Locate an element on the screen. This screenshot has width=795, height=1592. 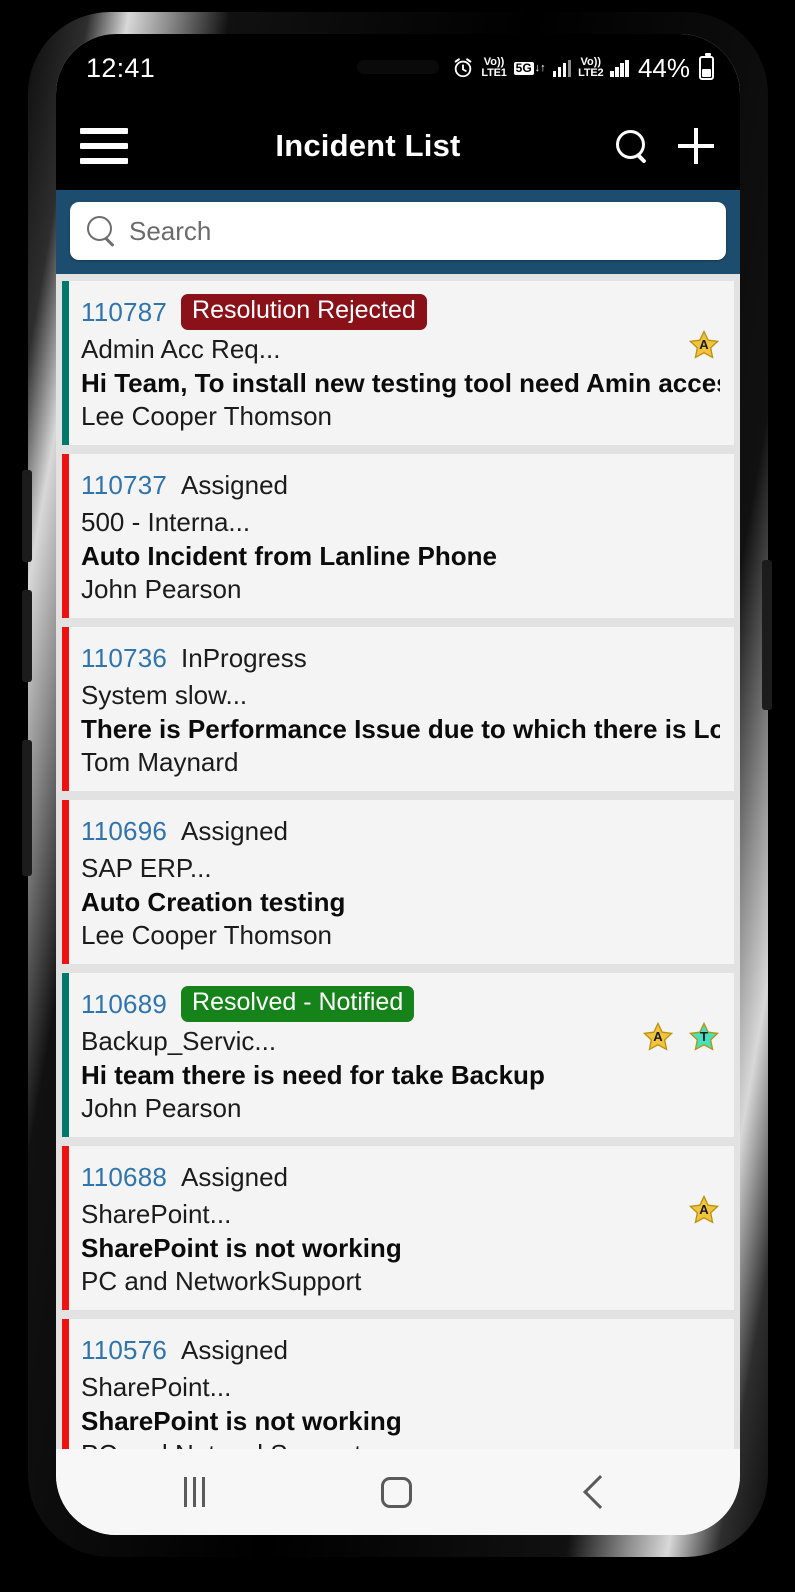
incident-header-row: 110736 InProgress is located at coordinates (400, 658).